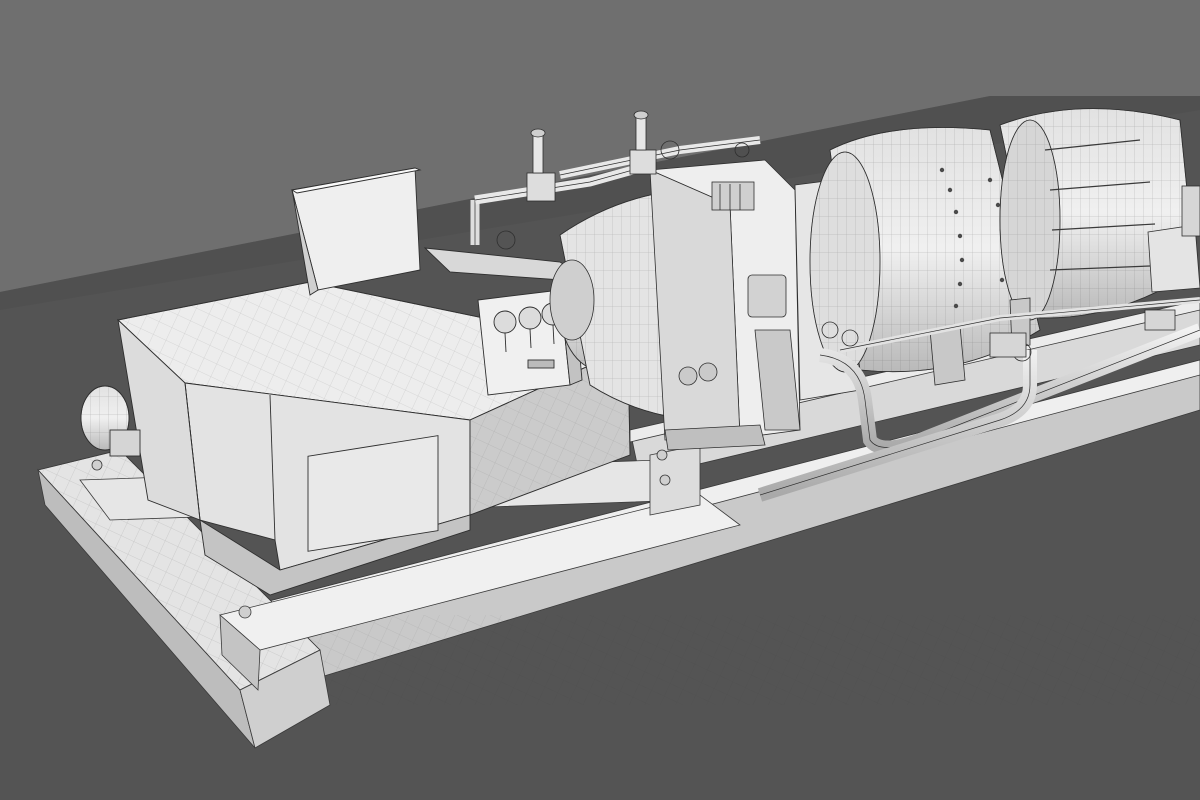 The image size is (1200, 800). Describe the element at coordinates (373, 493) in the screenshot. I see `enclosure-access-door` at that location.